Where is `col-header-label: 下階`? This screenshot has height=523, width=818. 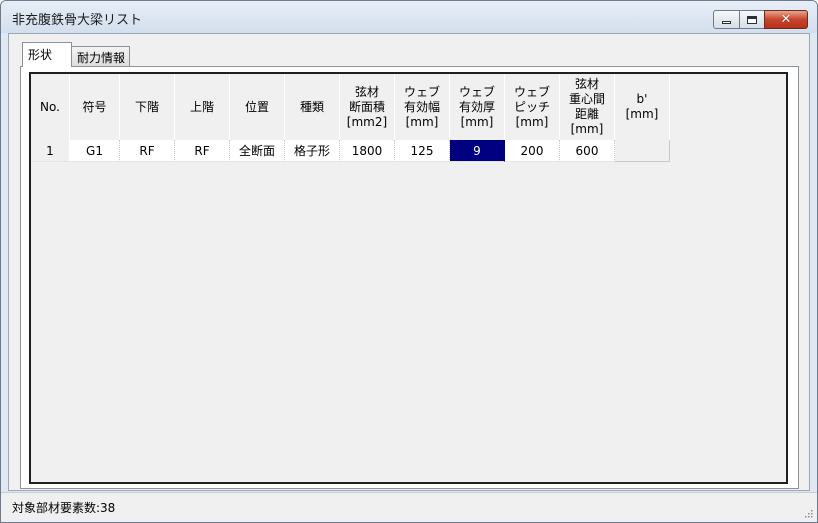 col-header-label: 下階 is located at coordinates (146, 106).